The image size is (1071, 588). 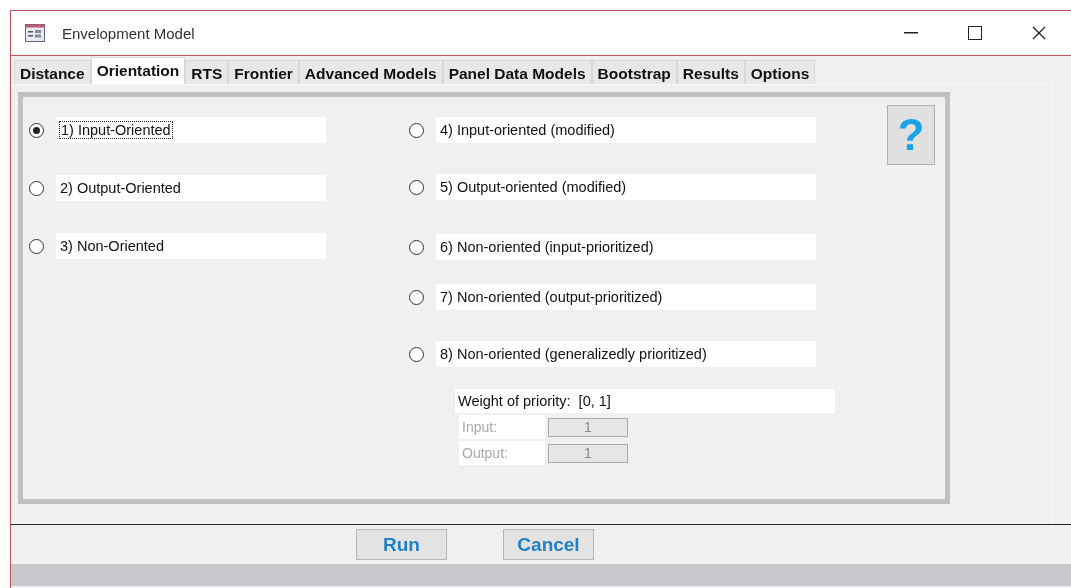 What do you see at coordinates (138, 70) in the screenshot?
I see `tab: Orientation` at bounding box center [138, 70].